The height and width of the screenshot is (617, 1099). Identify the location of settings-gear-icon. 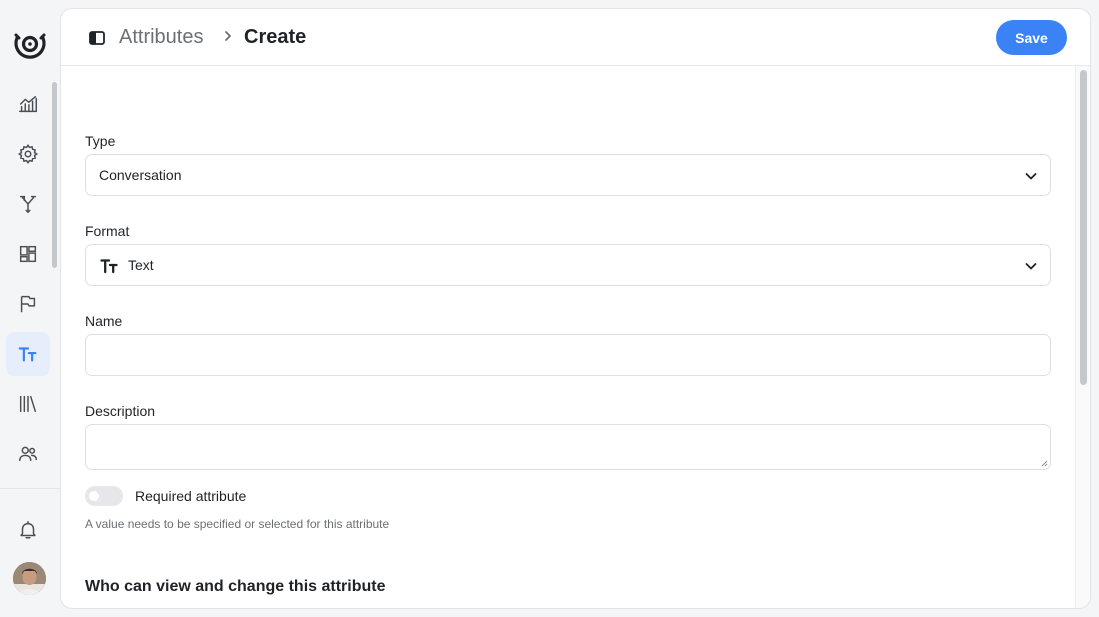
(28, 154).